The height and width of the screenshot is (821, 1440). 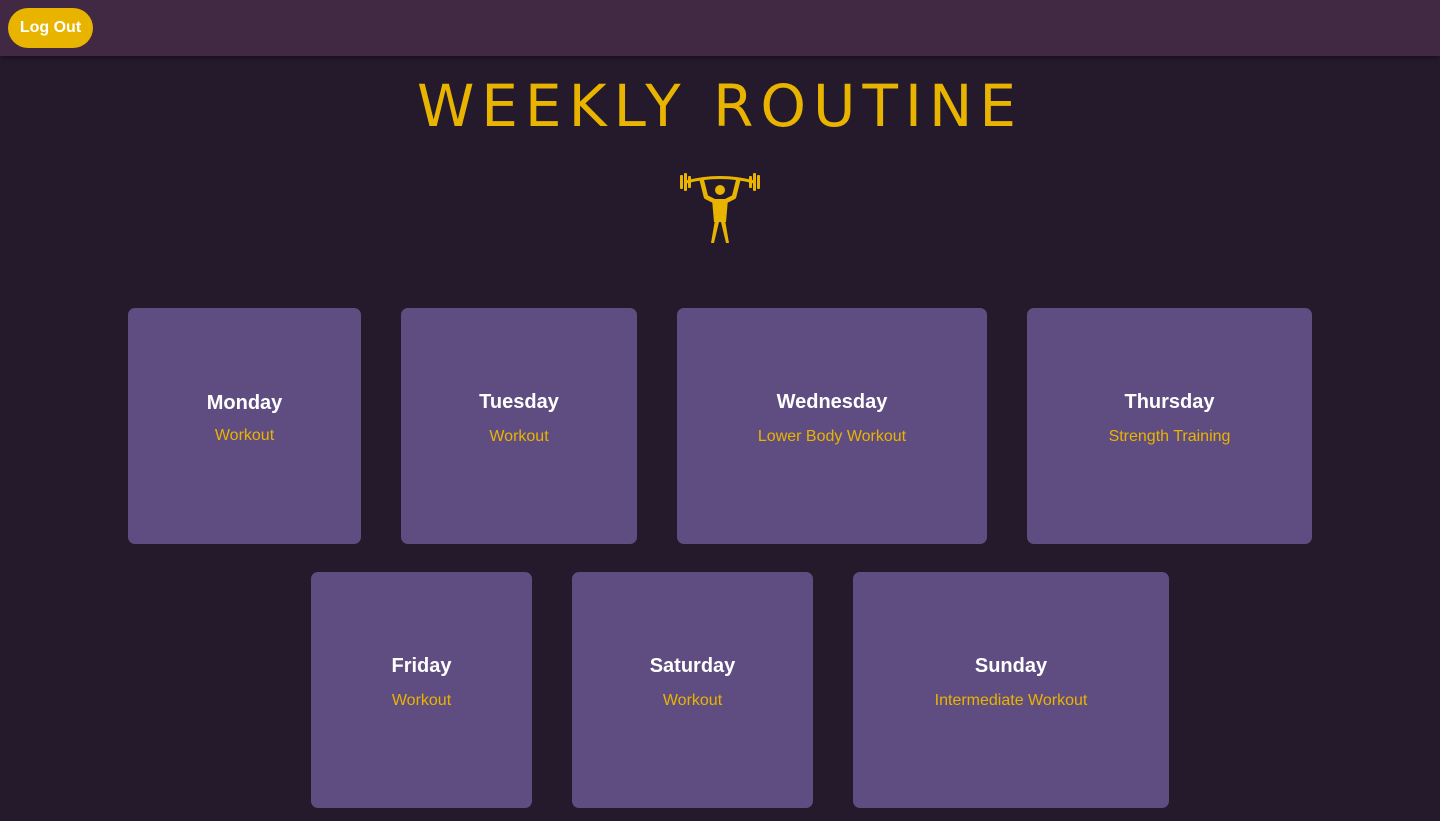 What do you see at coordinates (421, 690) in the screenshot?
I see `day-card-friday: Friday Workout` at bounding box center [421, 690].